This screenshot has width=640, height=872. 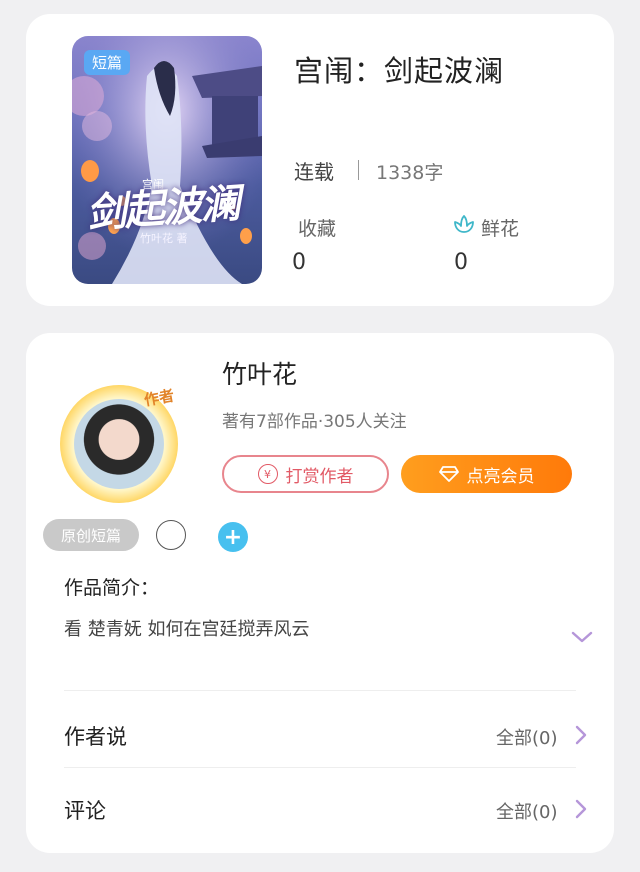 I want to click on add-tag-button: +, so click(x=233, y=537).